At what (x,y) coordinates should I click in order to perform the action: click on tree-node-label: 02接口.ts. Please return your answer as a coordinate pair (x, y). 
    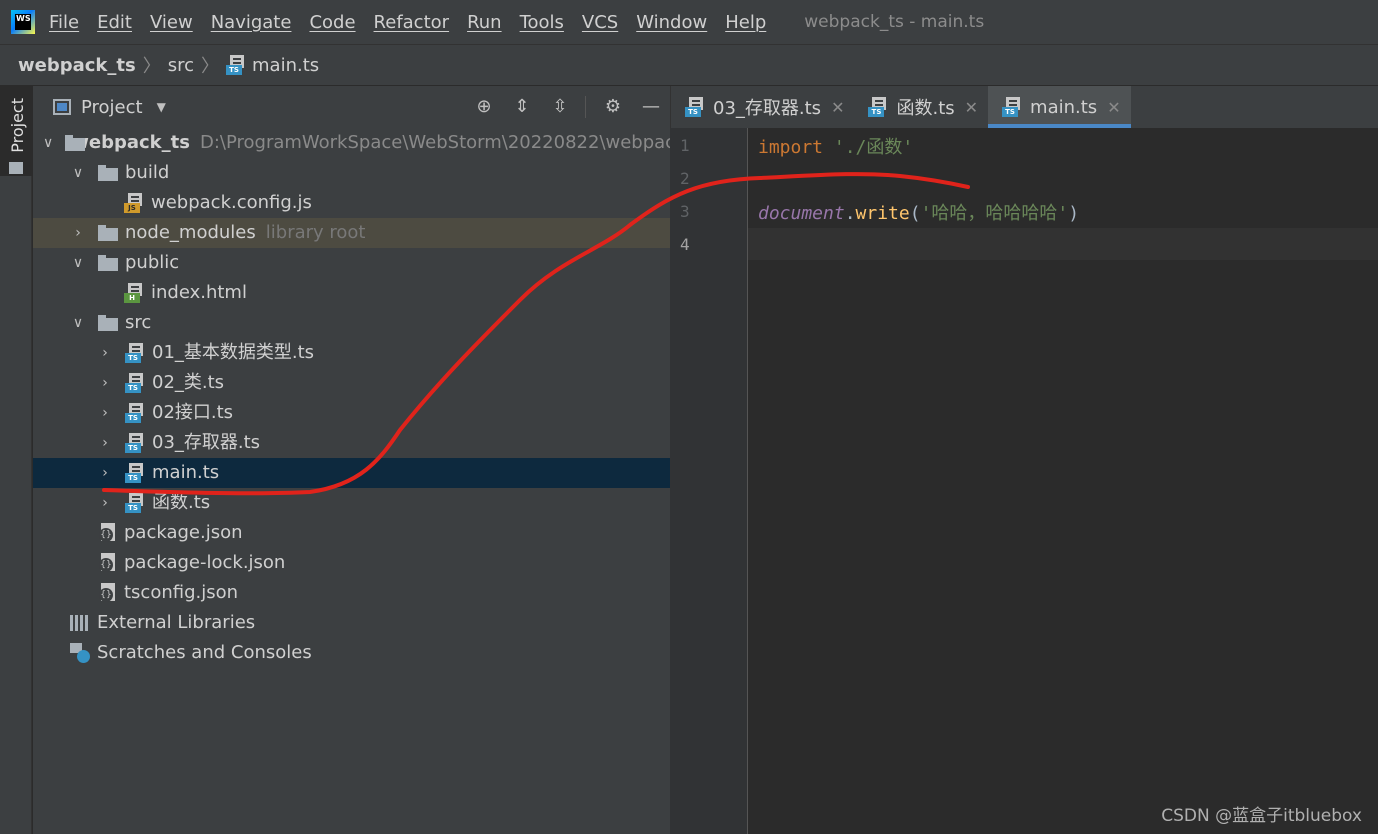
    Looking at the image, I should click on (193, 412).